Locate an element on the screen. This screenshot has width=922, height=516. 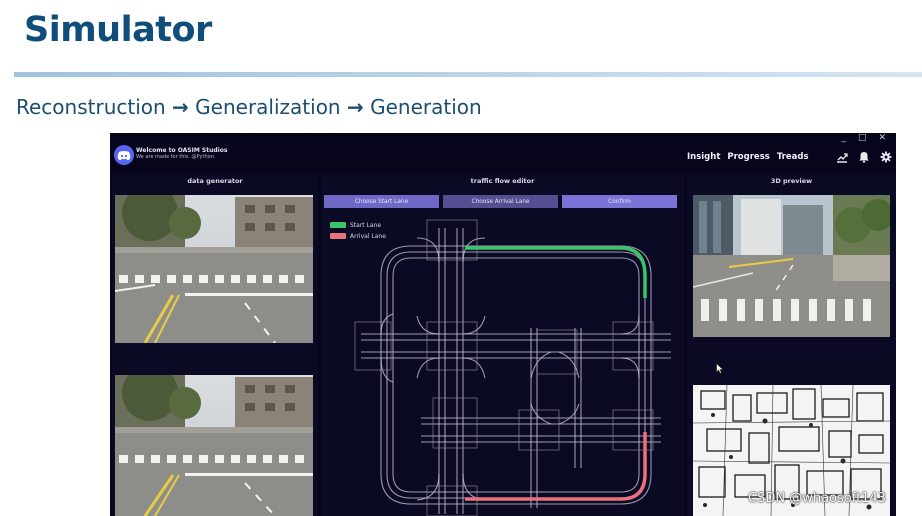
maximize-button: □ is located at coordinates (862, 139).